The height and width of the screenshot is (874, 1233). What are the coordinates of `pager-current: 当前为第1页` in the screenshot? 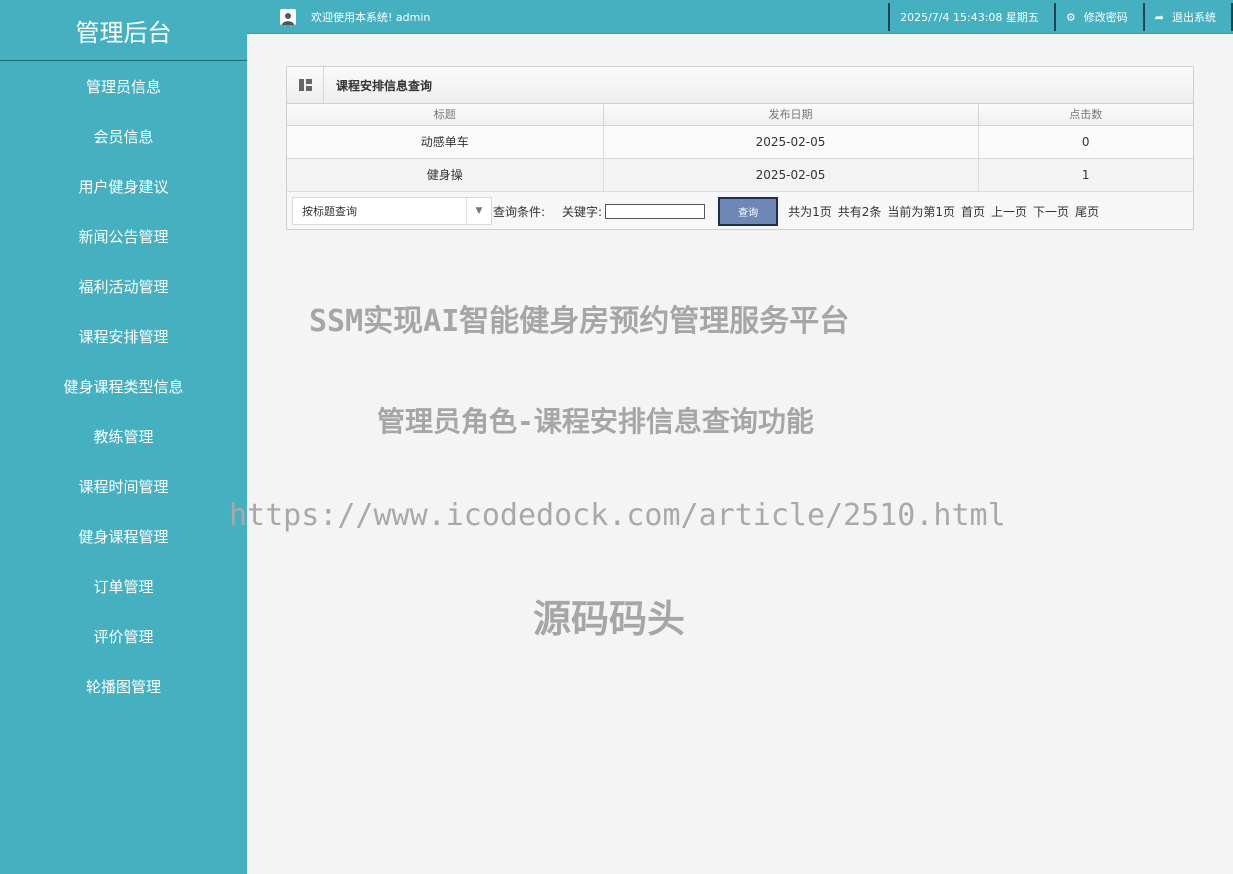 It's located at (921, 211).